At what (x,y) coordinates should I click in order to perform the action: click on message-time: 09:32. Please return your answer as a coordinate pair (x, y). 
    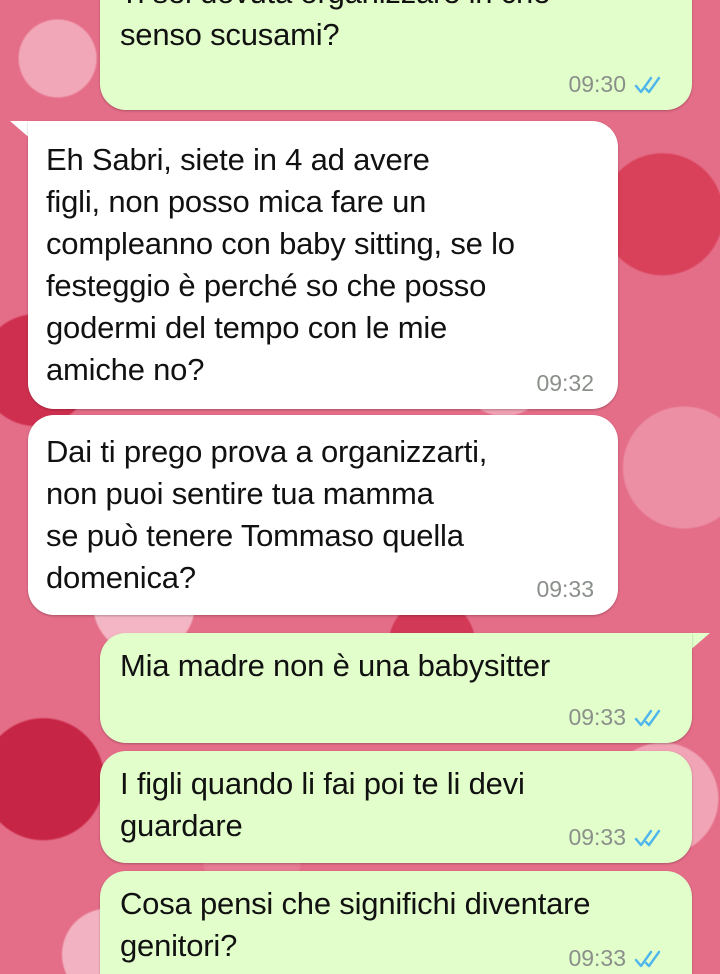
    Looking at the image, I should click on (565, 383).